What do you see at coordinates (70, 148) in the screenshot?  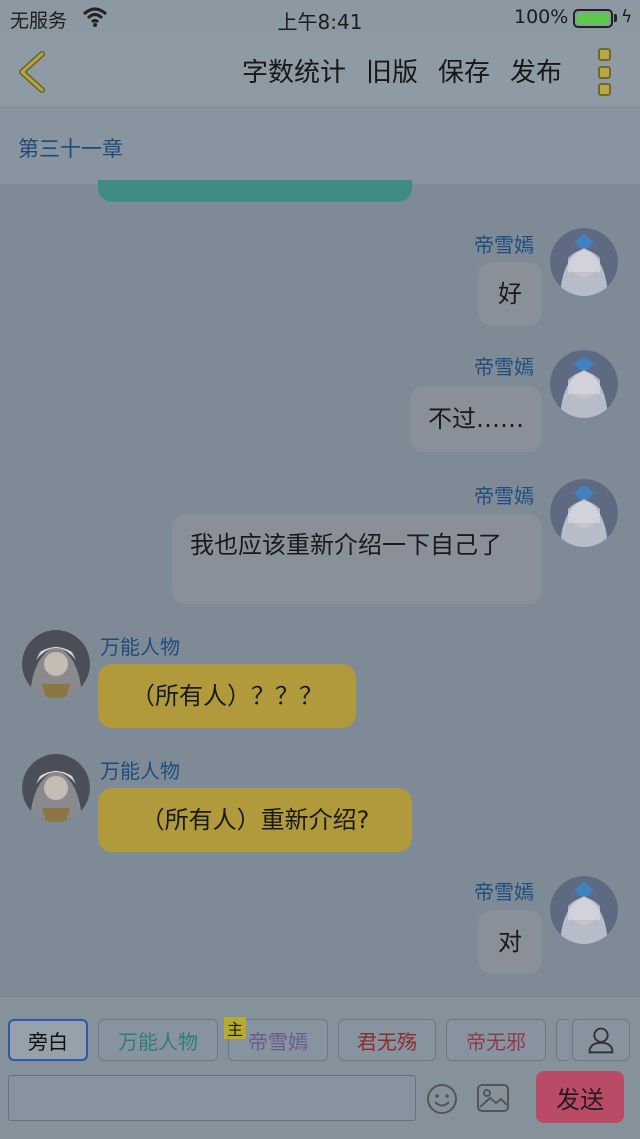 I see `chapter-title: 第三十一章` at bounding box center [70, 148].